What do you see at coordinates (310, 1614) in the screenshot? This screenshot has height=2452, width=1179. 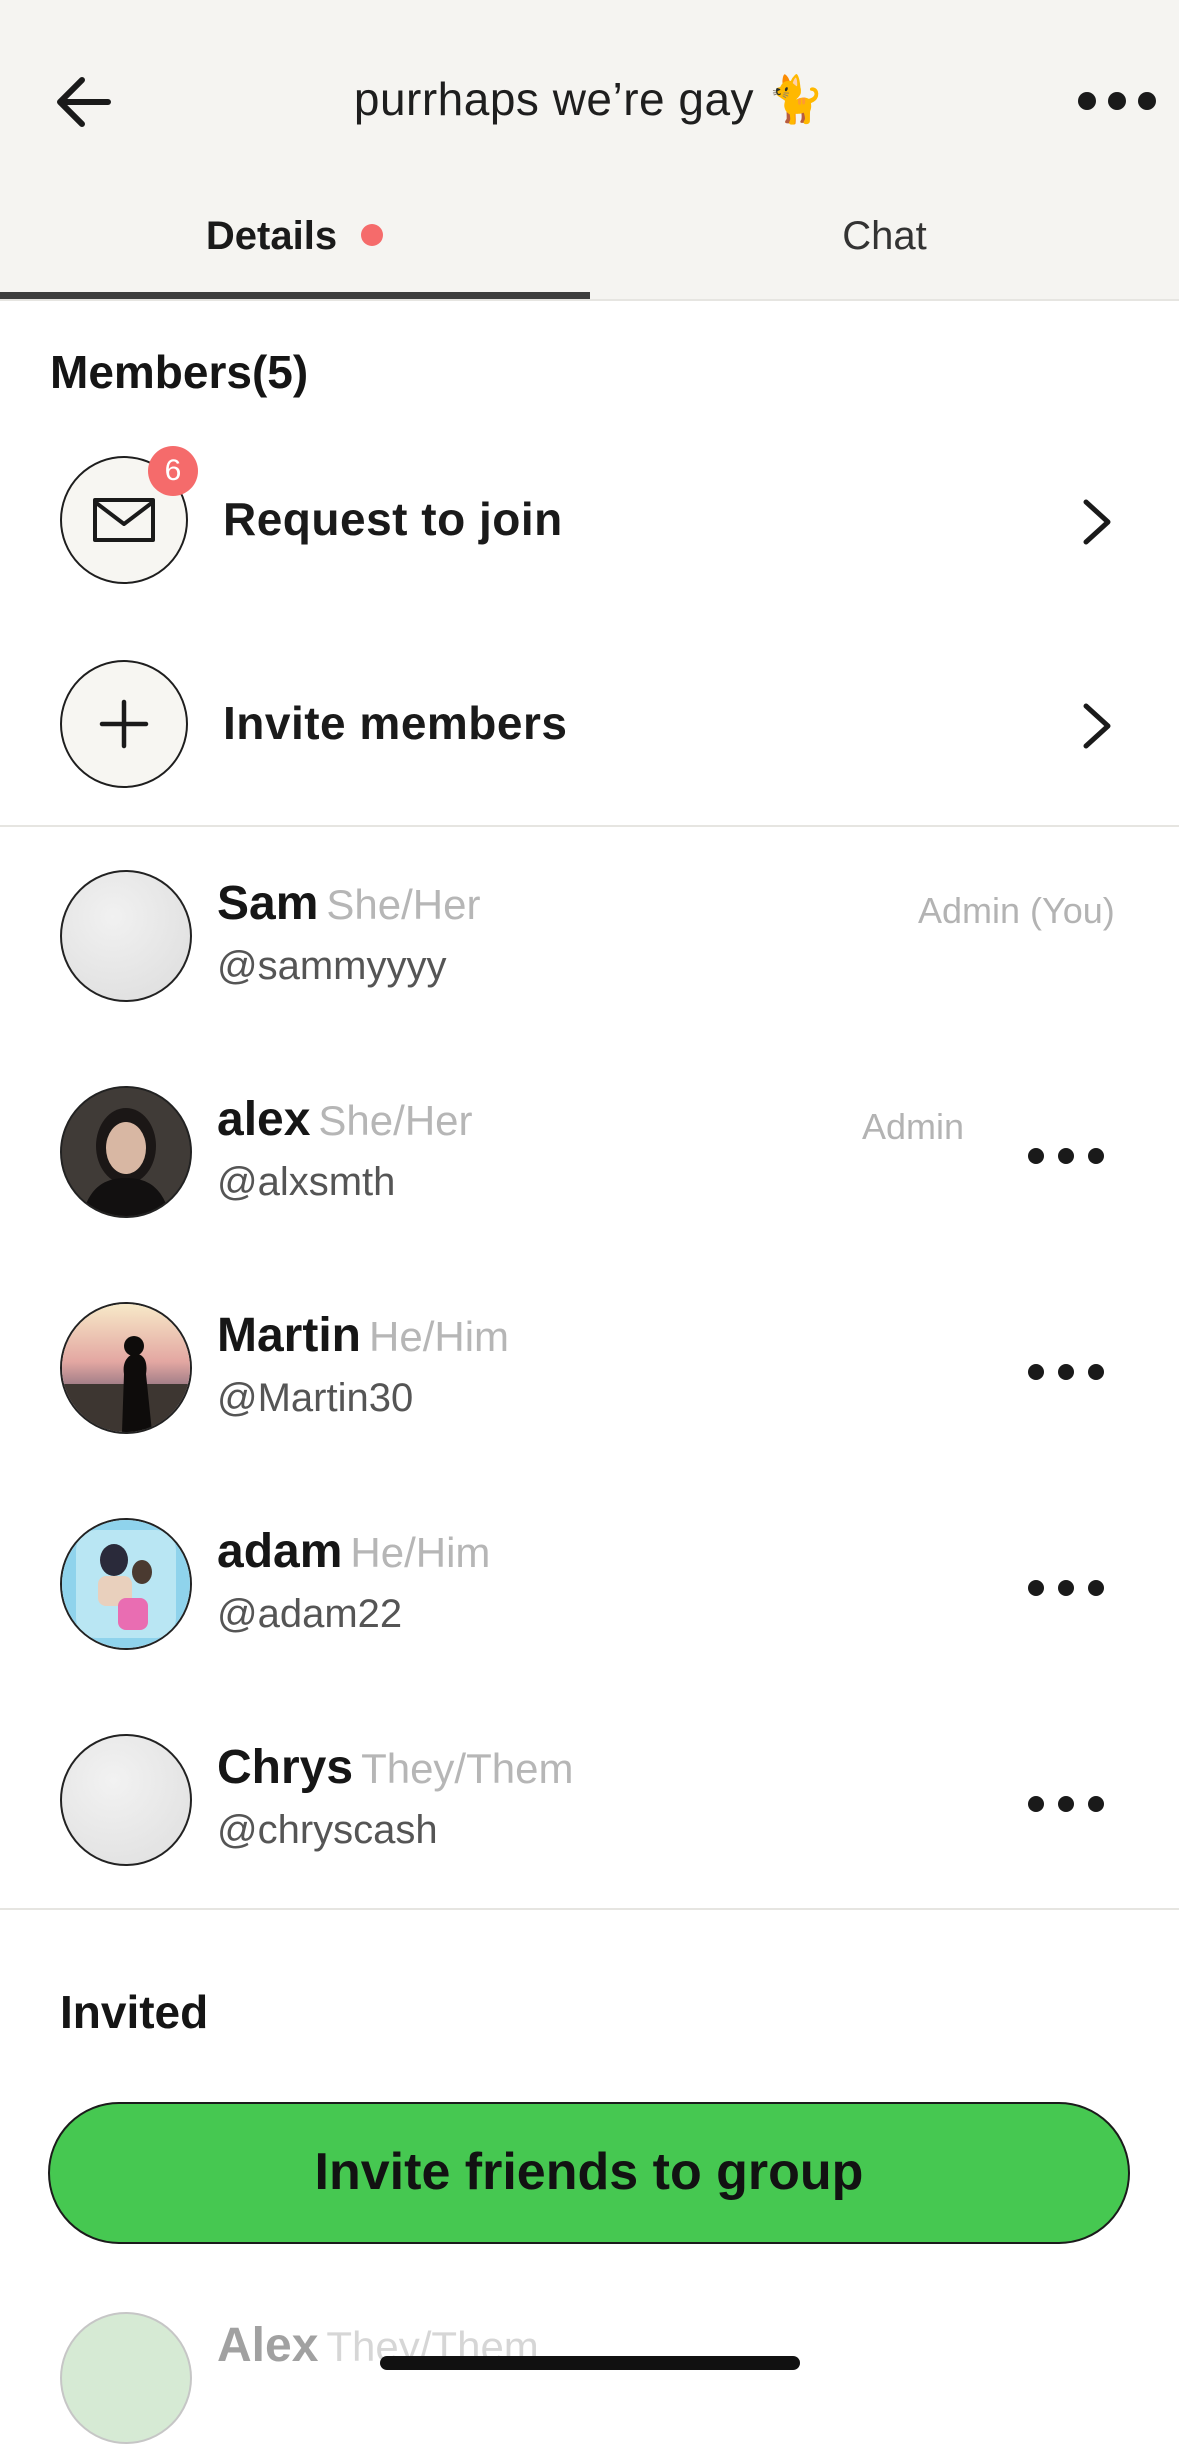 I see `member-handle: @adam22` at bounding box center [310, 1614].